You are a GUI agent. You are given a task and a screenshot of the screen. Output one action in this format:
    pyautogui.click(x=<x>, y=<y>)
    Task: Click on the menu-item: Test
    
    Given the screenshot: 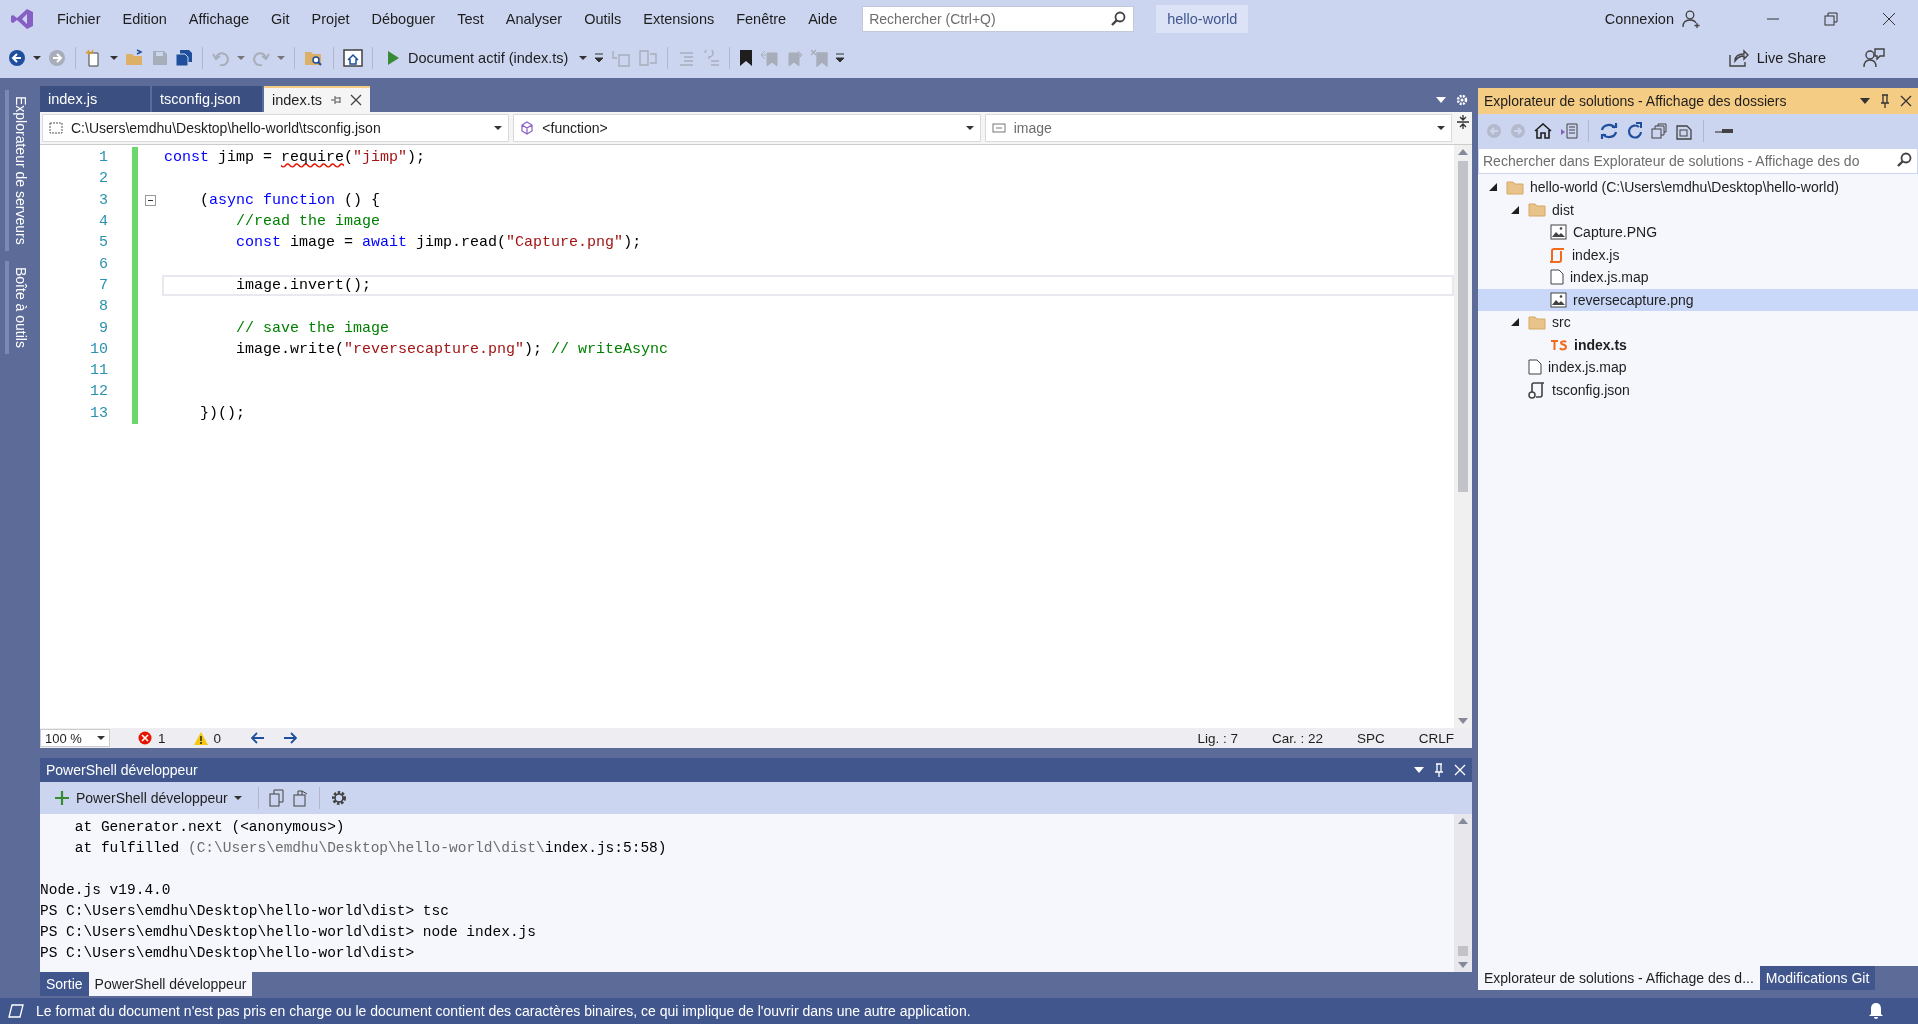 What is the action you would take?
    pyautogui.click(x=470, y=18)
    